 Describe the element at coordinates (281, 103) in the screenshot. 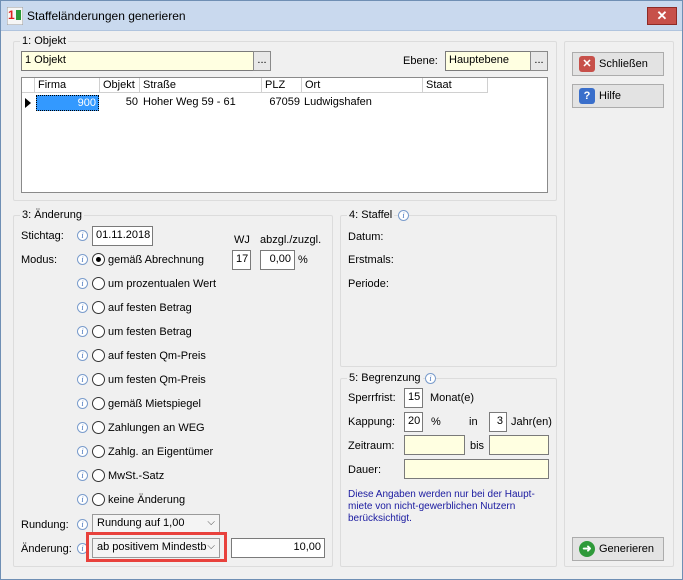

I see `cell-plz: 67059` at that location.